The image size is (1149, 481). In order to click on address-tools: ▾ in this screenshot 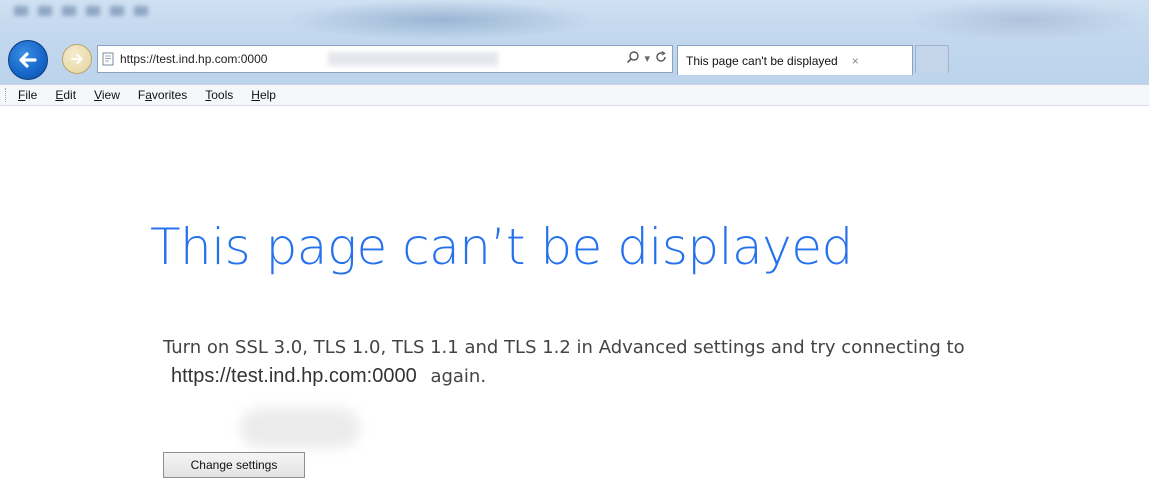, I will do `click(647, 58)`.